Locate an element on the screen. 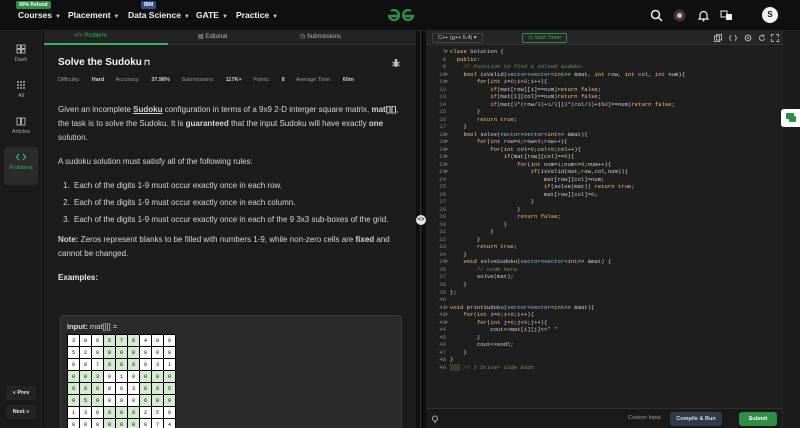 This screenshot has height=428, width=800. nav-practice: Practice ▼ is located at coordinates (257, 15).